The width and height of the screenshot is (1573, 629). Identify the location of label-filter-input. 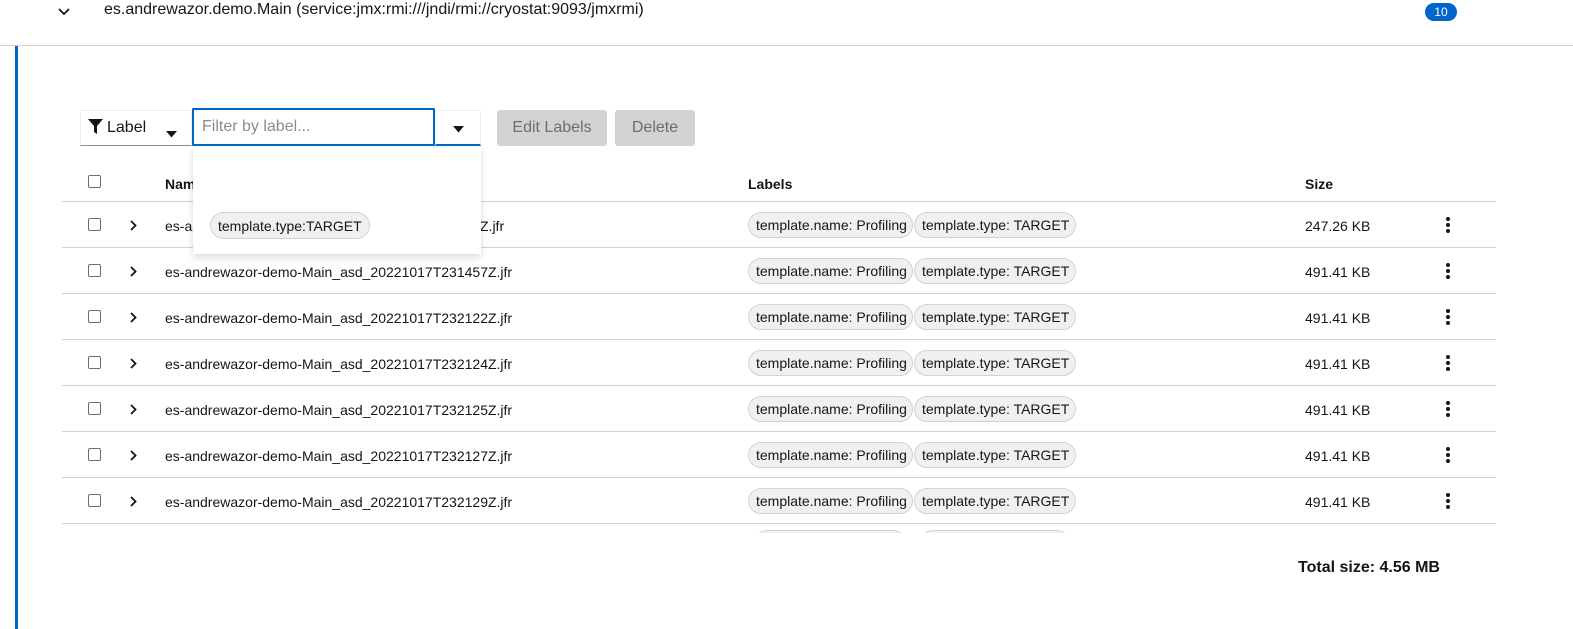
(313, 127).